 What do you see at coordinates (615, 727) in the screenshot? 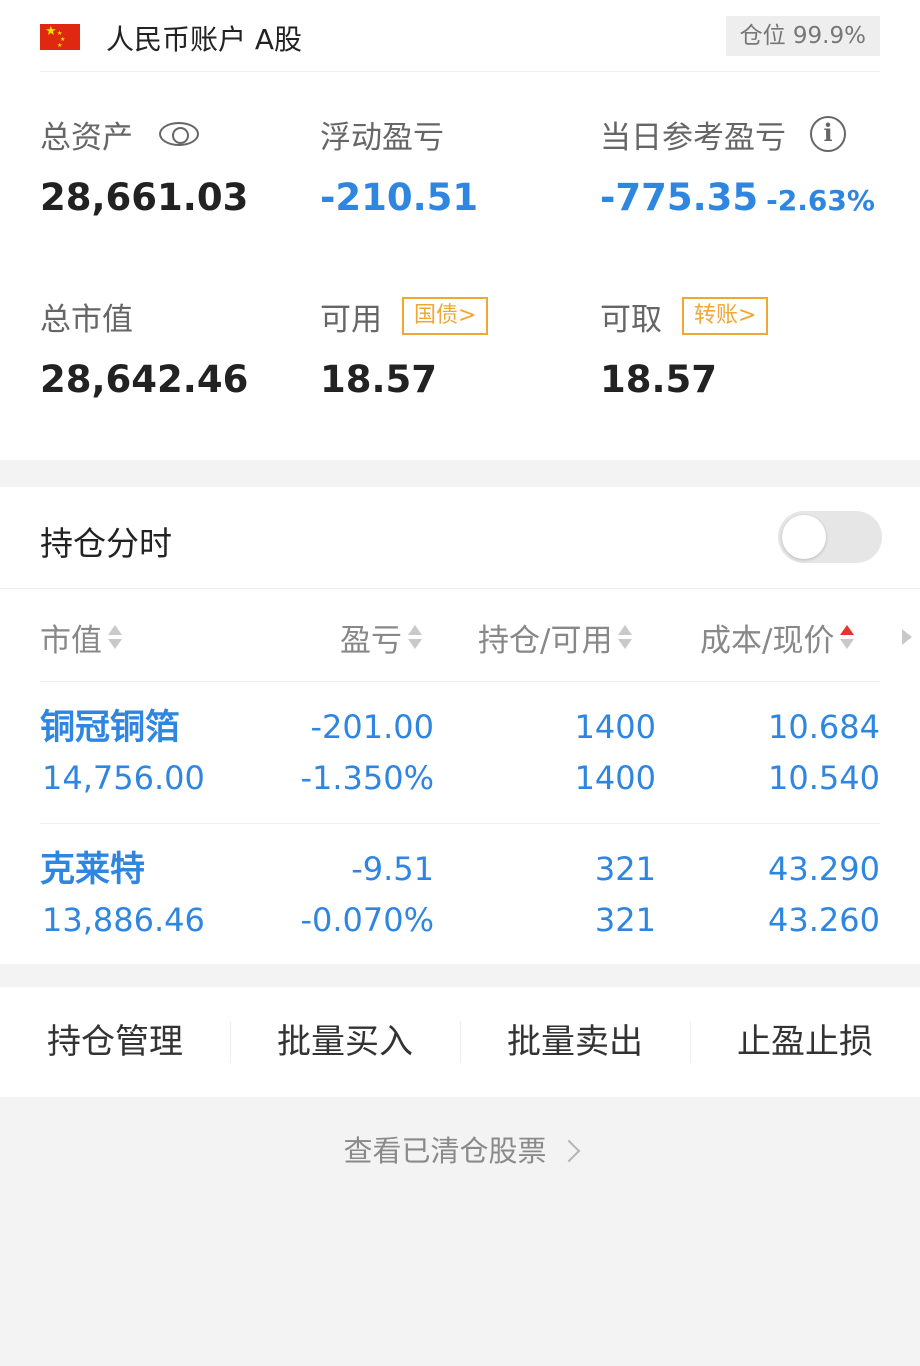
I see `stock-holding: 1400` at bounding box center [615, 727].